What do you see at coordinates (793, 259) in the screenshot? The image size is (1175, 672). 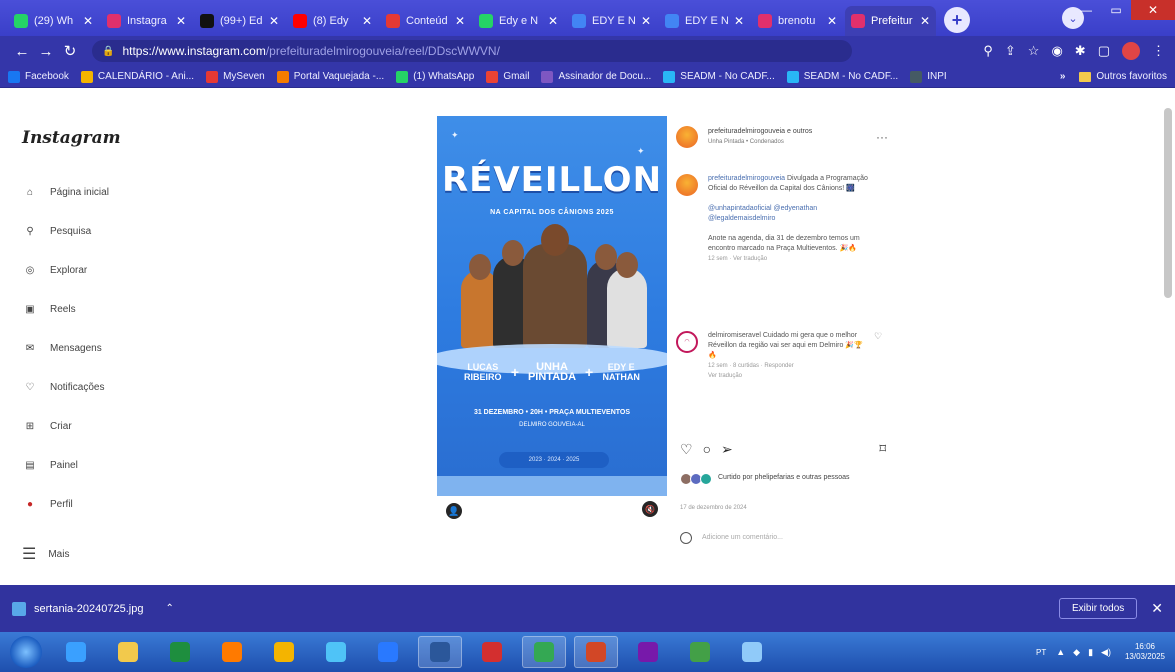 I see `caption-meta: 12 sem · Ver tradução` at bounding box center [793, 259].